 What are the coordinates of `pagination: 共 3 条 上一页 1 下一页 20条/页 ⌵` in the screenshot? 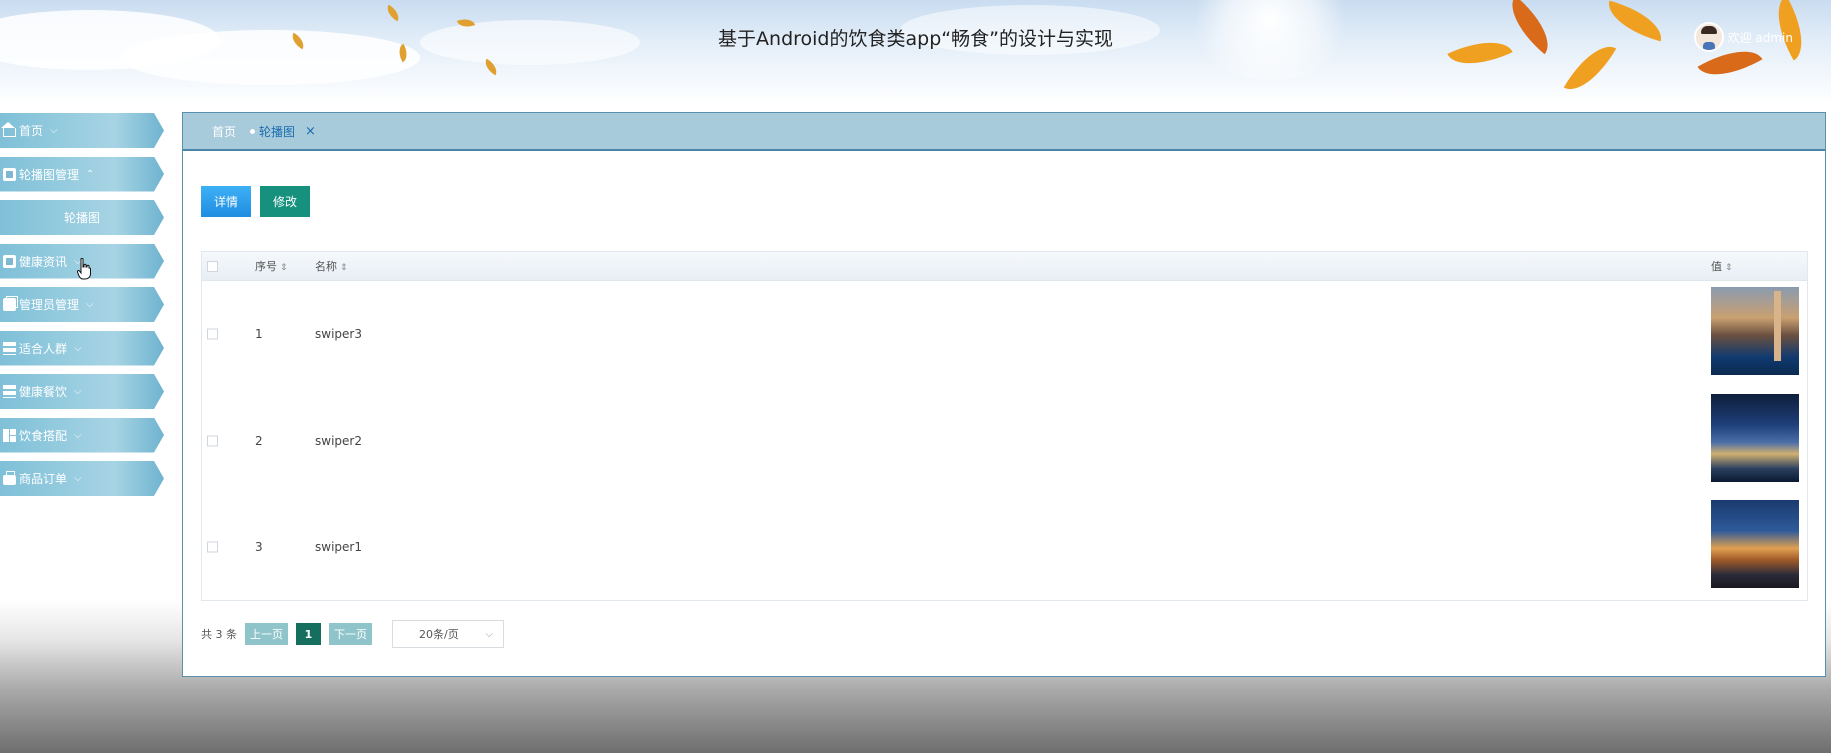 It's located at (352, 634).